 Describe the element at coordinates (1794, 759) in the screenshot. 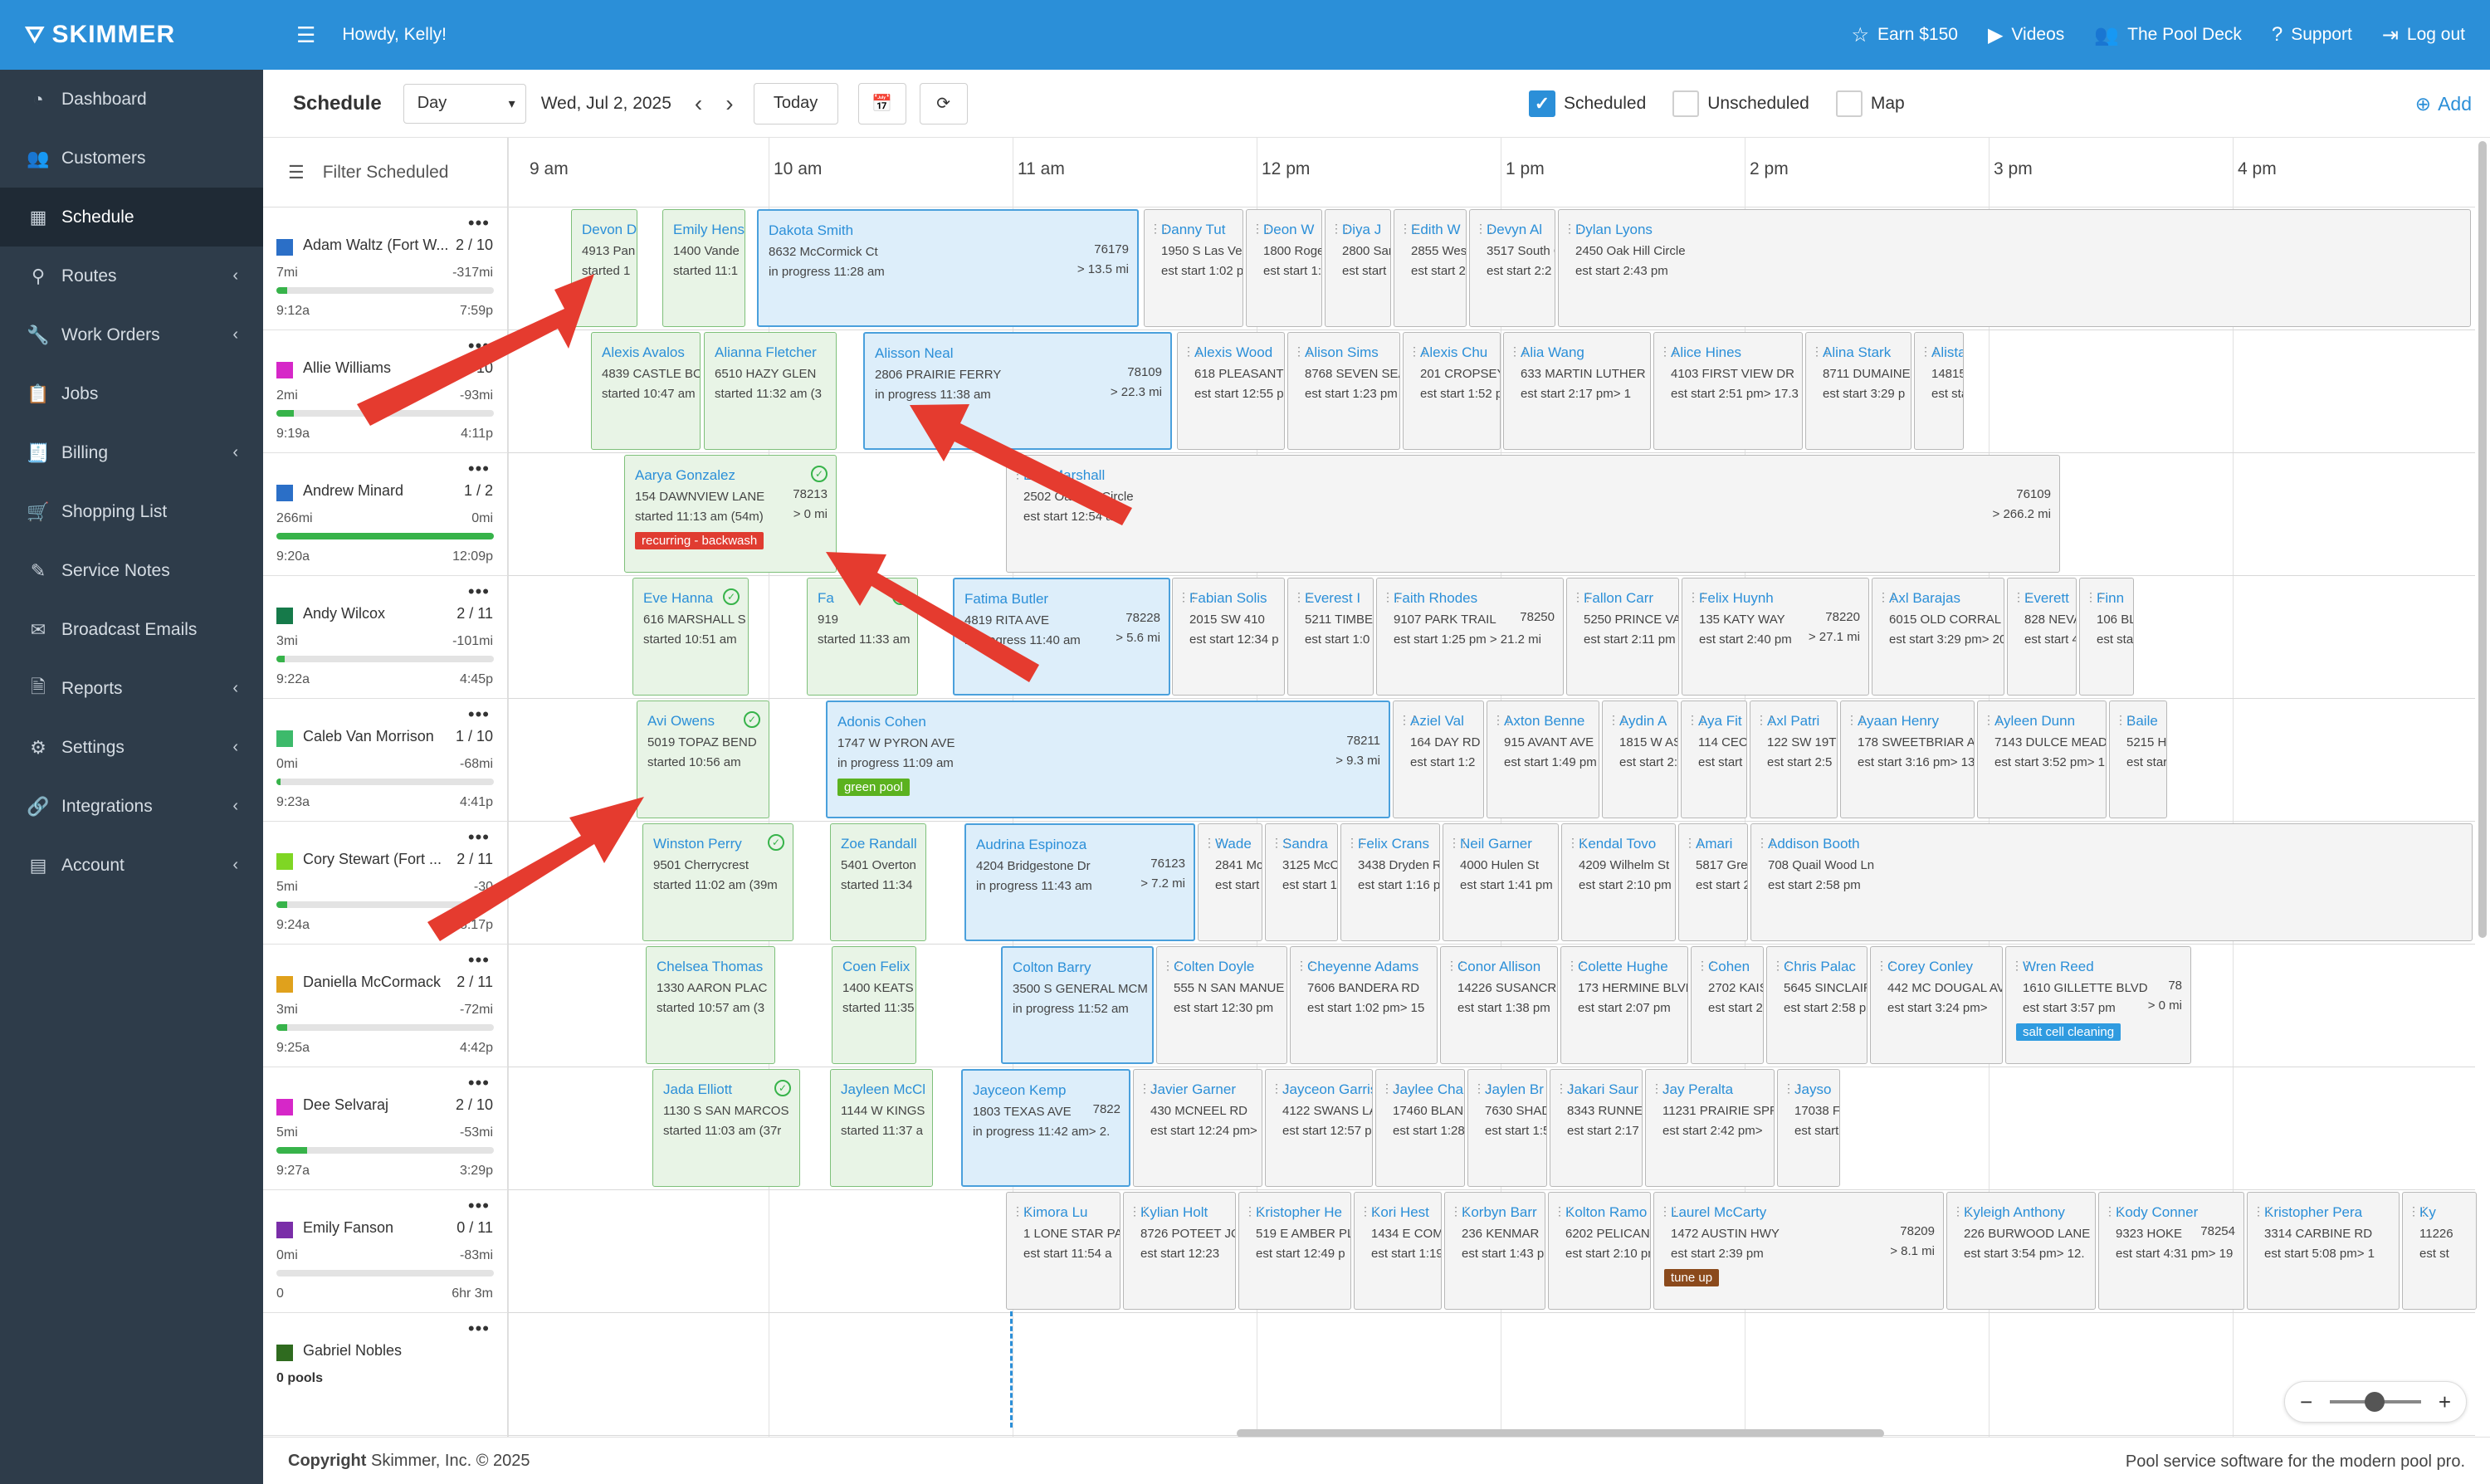

I see `job-card: ⋮⋮ Axl Patri 122 SW 19T est start 2:5` at that location.